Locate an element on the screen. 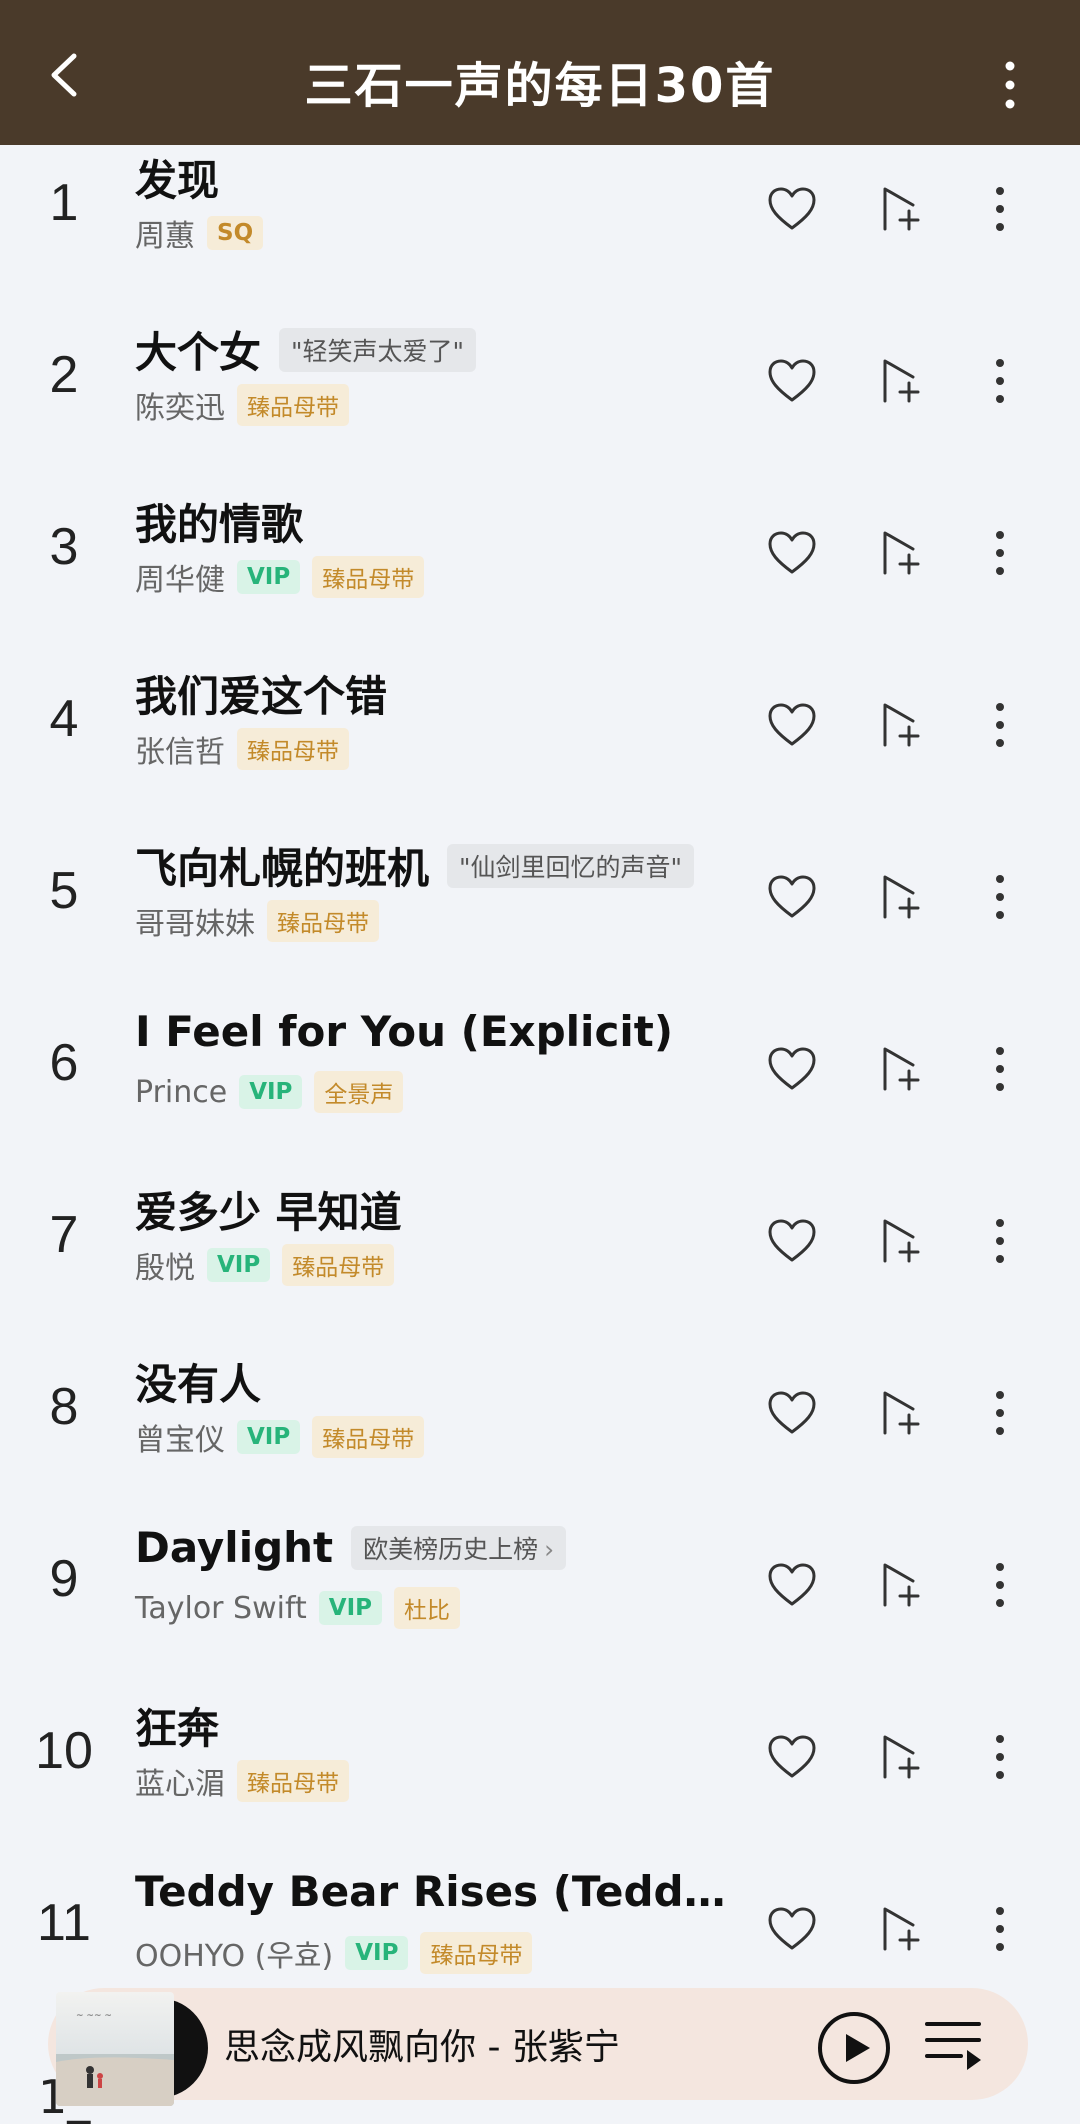 The height and width of the screenshot is (2124, 1080). page-title: 三石一声的每日30首 is located at coordinates (540, 86).